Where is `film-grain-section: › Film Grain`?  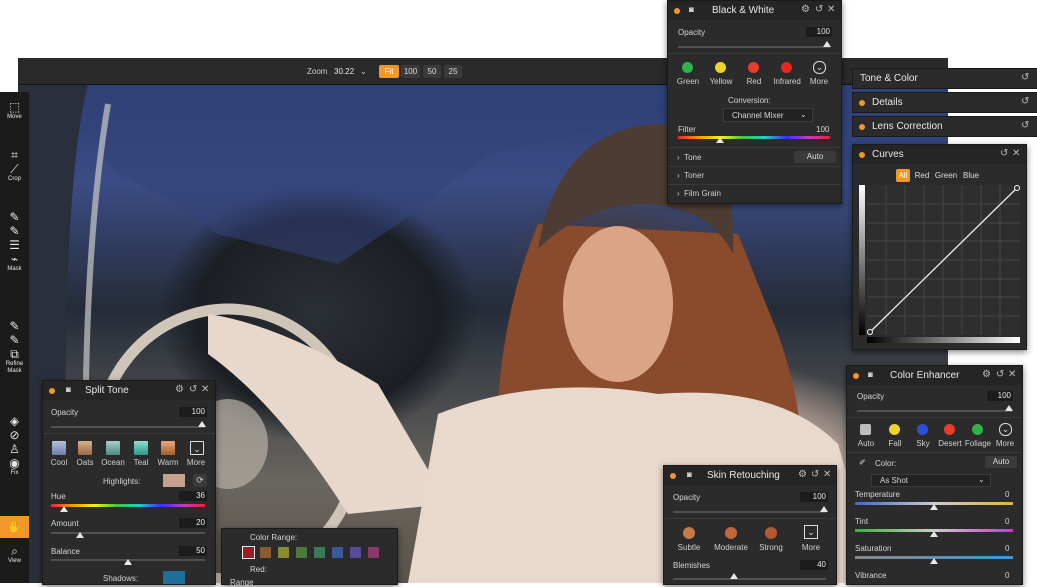 film-grain-section: › Film Grain is located at coordinates (699, 193).